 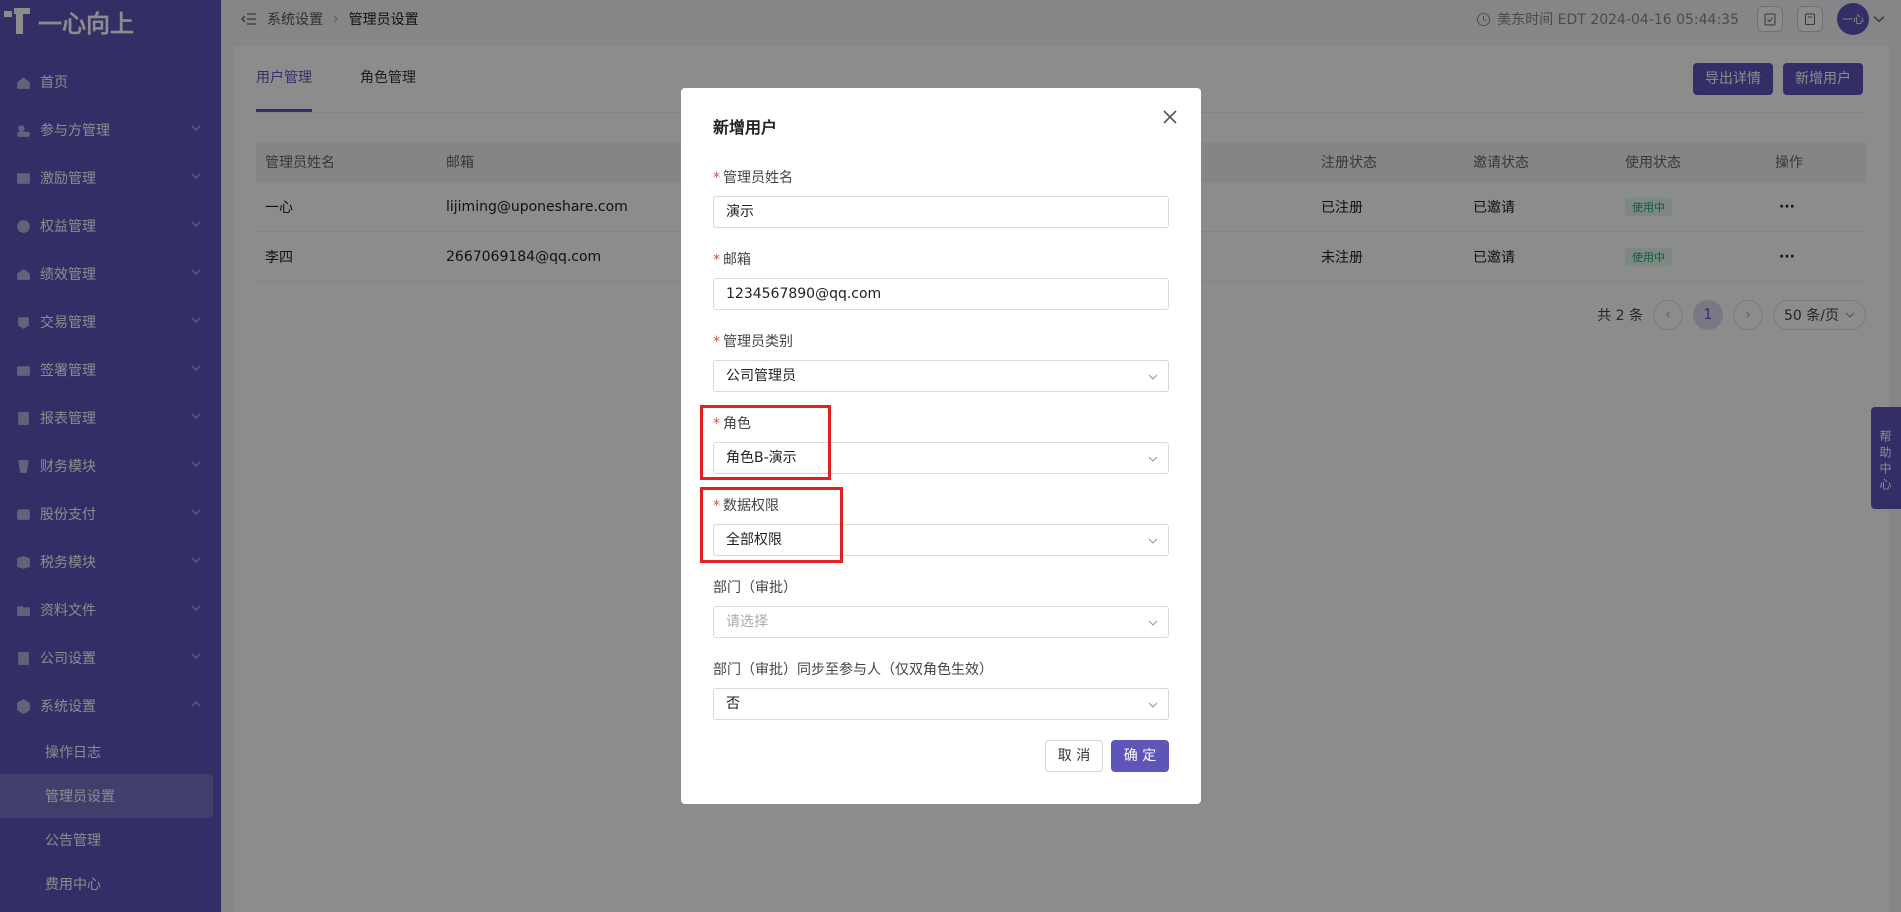 What do you see at coordinates (747, 622) in the screenshot?
I see `select-placeholder: 请选择` at bounding box center [747, 622].